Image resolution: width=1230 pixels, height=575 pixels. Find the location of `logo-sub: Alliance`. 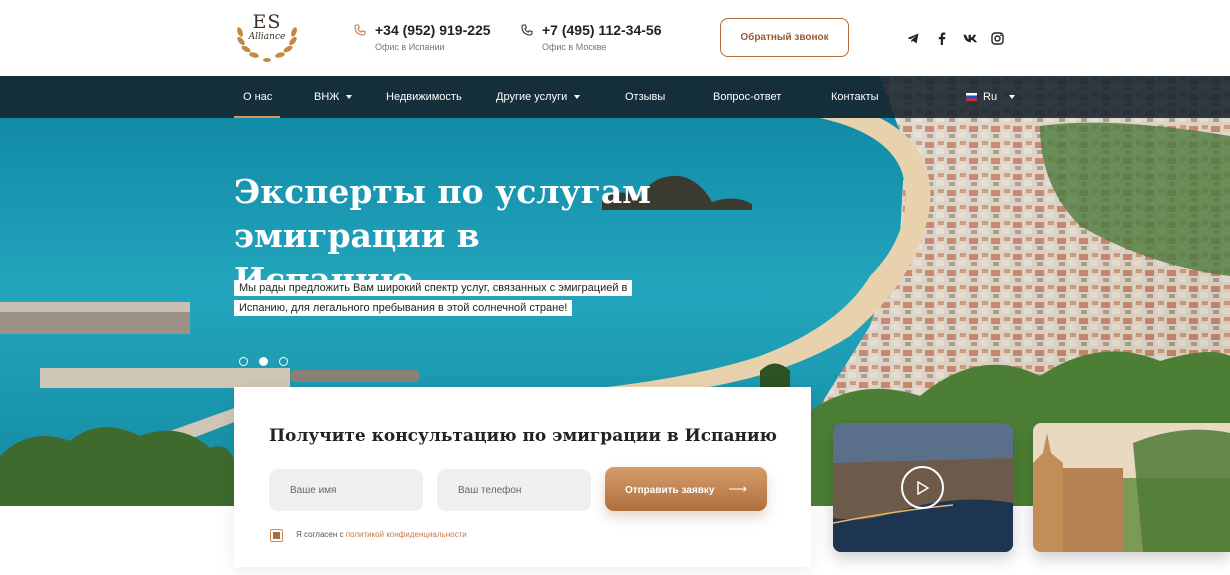

logo-sub: Alliance is located at coordinates (267, 37).